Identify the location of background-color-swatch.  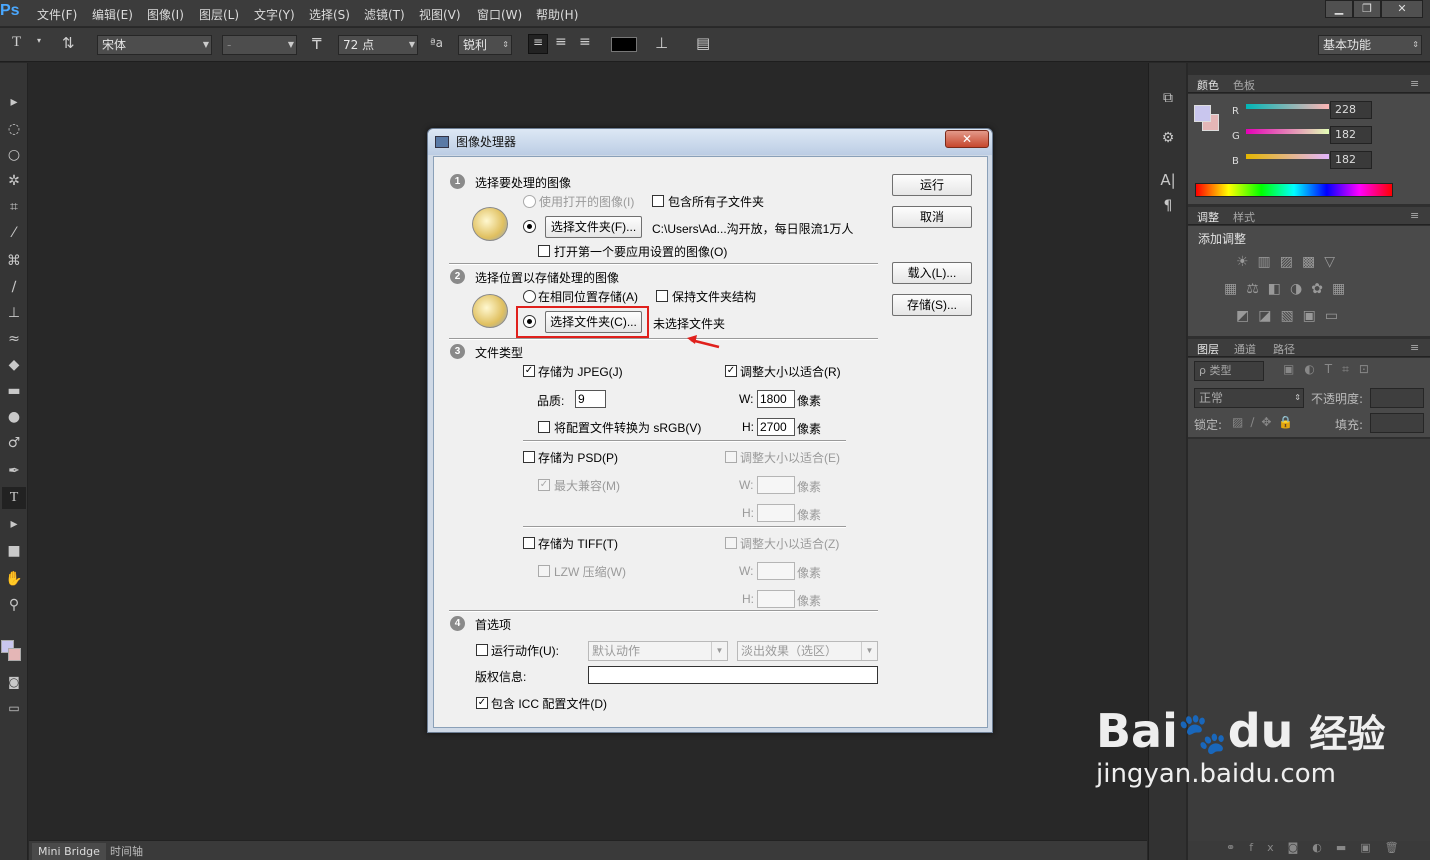
(14, 654).